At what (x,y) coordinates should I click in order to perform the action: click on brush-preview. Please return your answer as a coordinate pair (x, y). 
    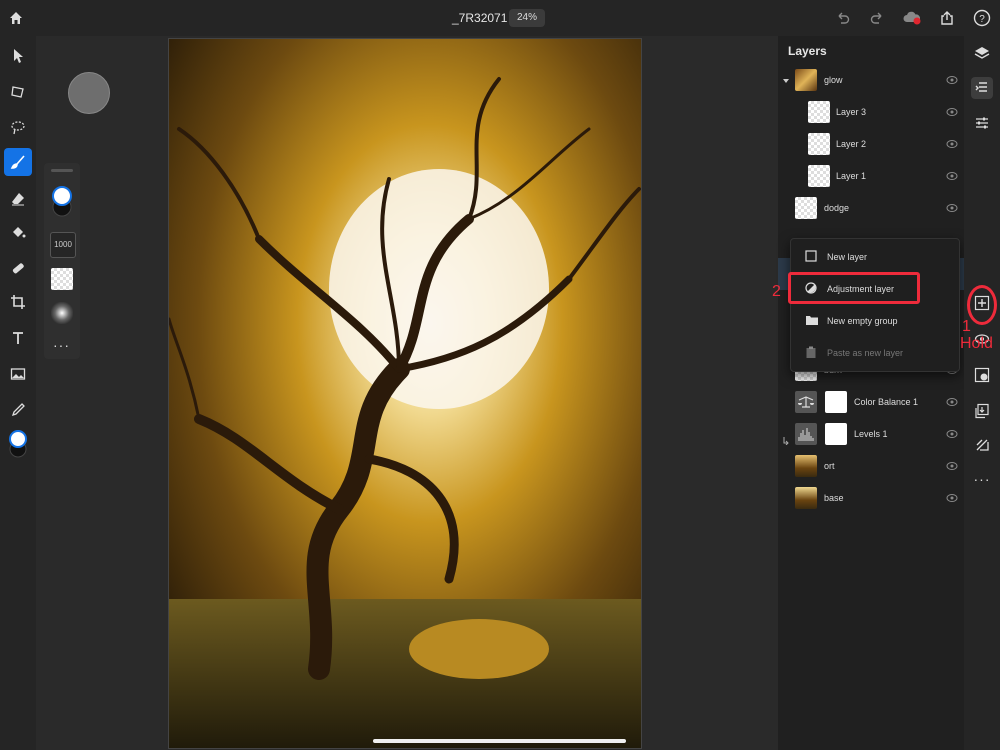
    Looking at the image, I should click on (89, 93).